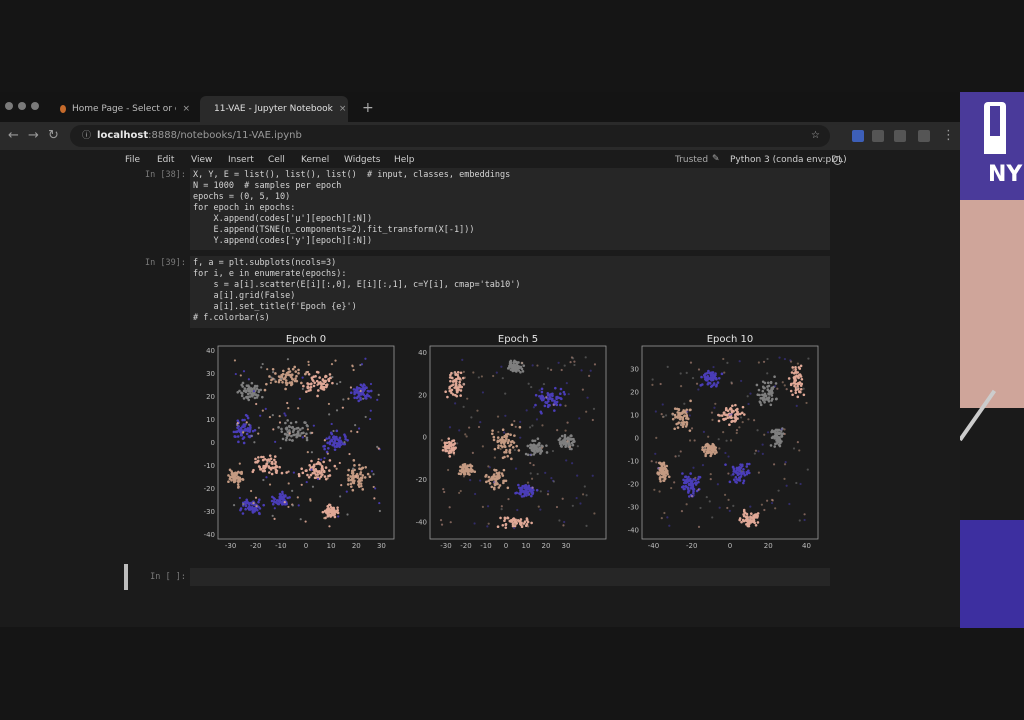 The height and width of the screenshot is (720, 1024). Describe the element at coordinates (244, 296) in the screenshot. I see `code-line: a[i].grid(False)` at that location.